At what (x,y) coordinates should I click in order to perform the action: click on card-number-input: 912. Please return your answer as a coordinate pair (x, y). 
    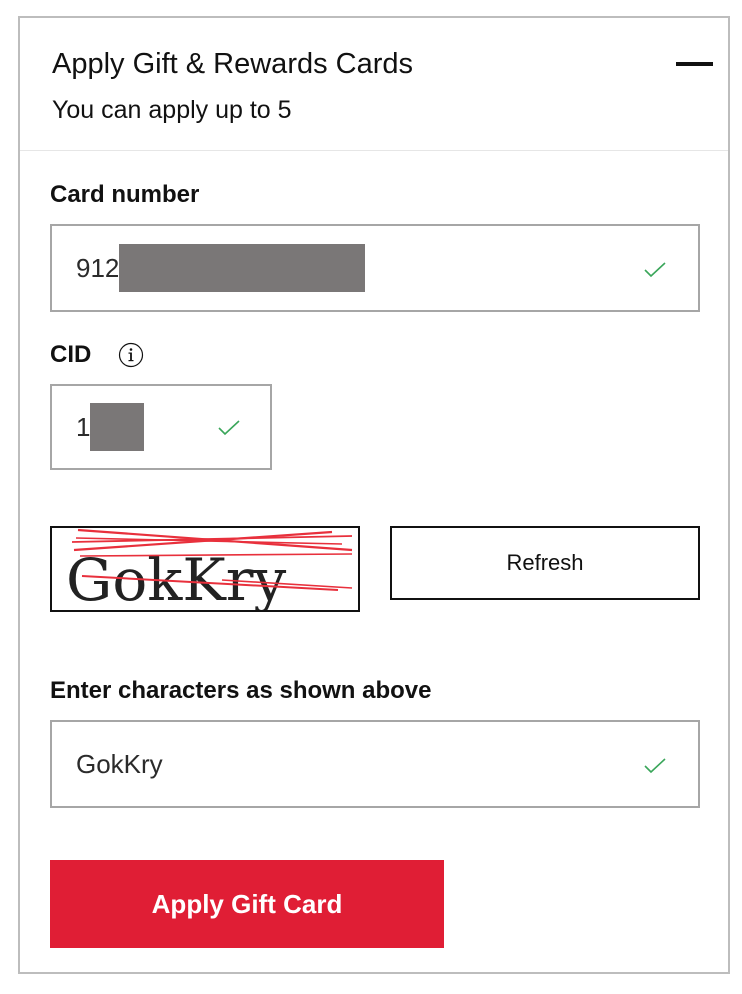
    Looking at the image, I should click on (375, 268).